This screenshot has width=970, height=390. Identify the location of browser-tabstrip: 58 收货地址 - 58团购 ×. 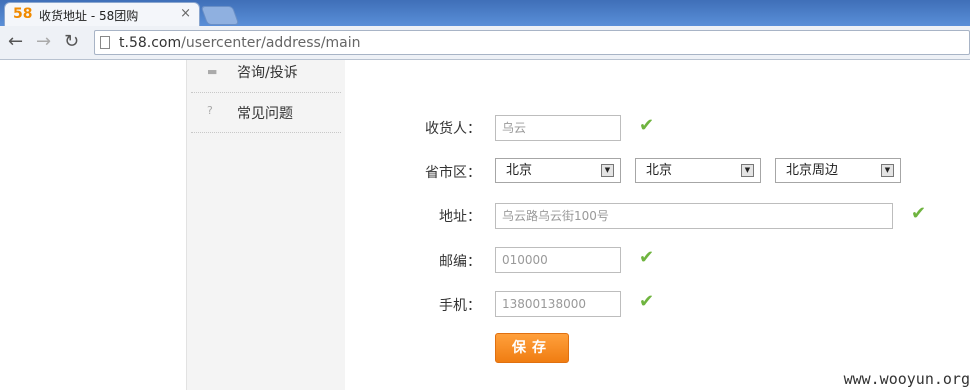
(485, 13).